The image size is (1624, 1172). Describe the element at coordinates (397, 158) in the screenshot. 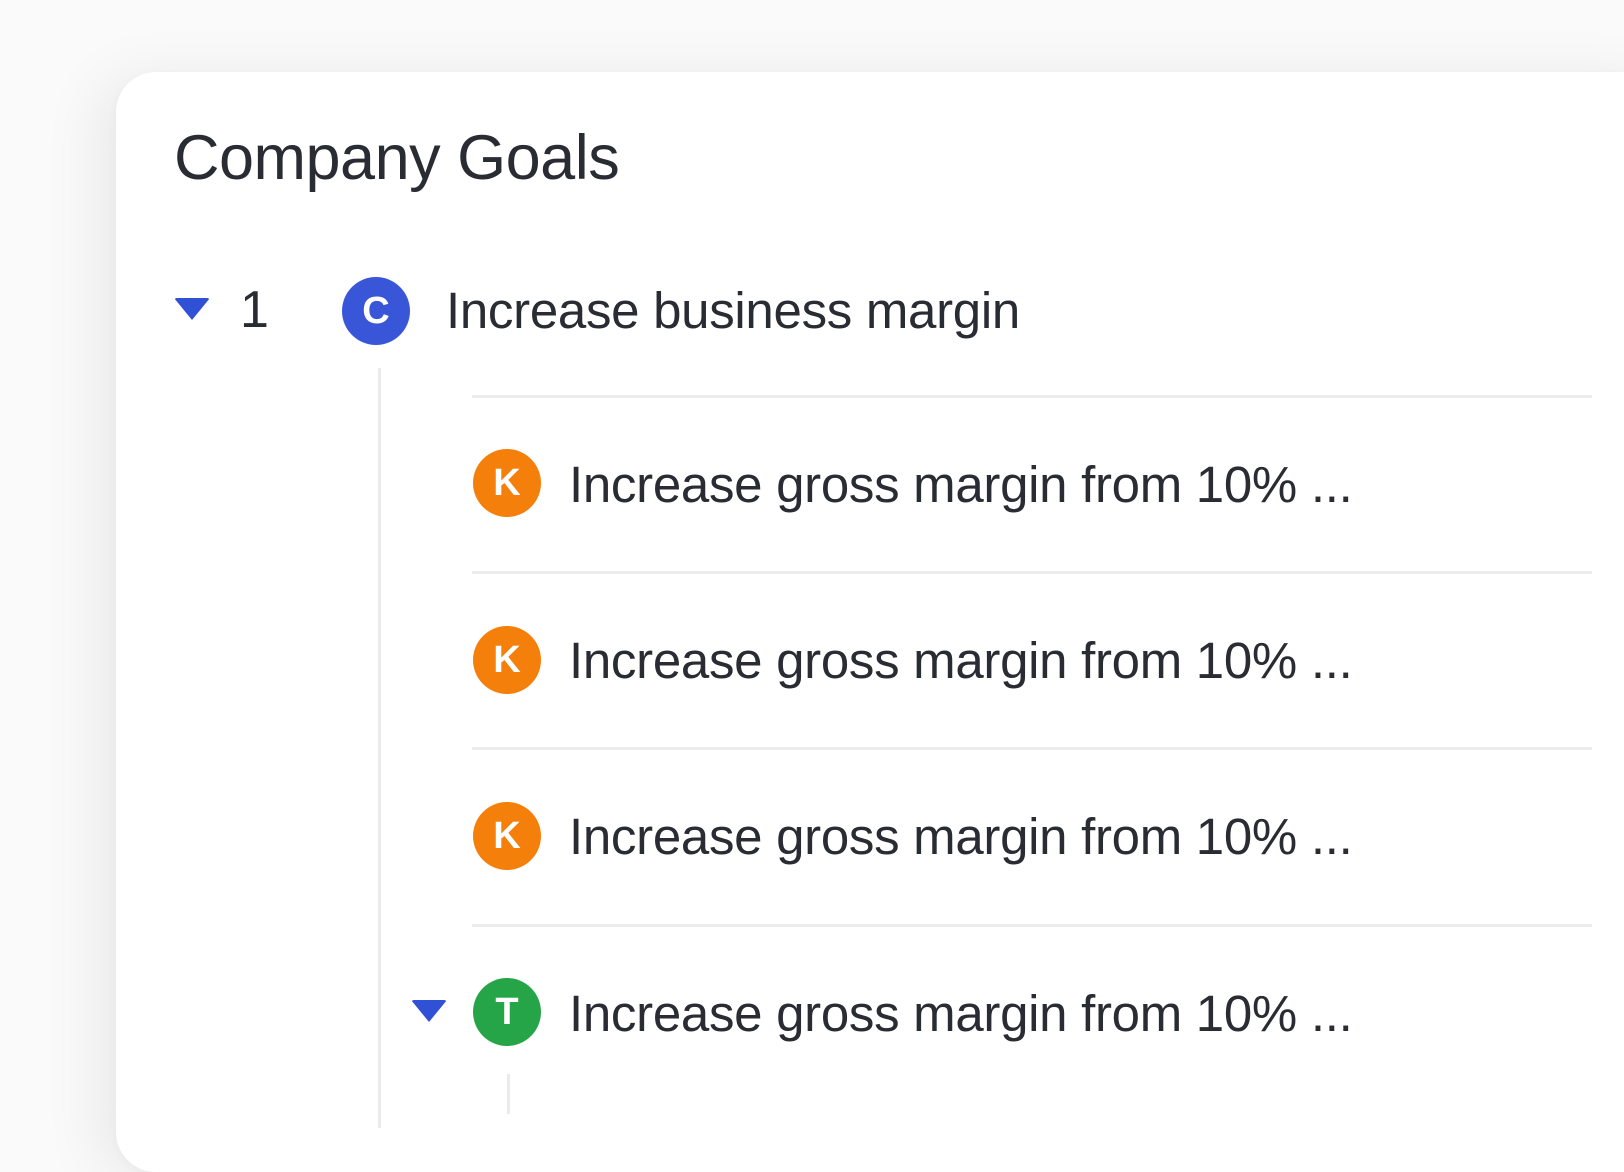

I see `page-title: Company Goals` at that location.